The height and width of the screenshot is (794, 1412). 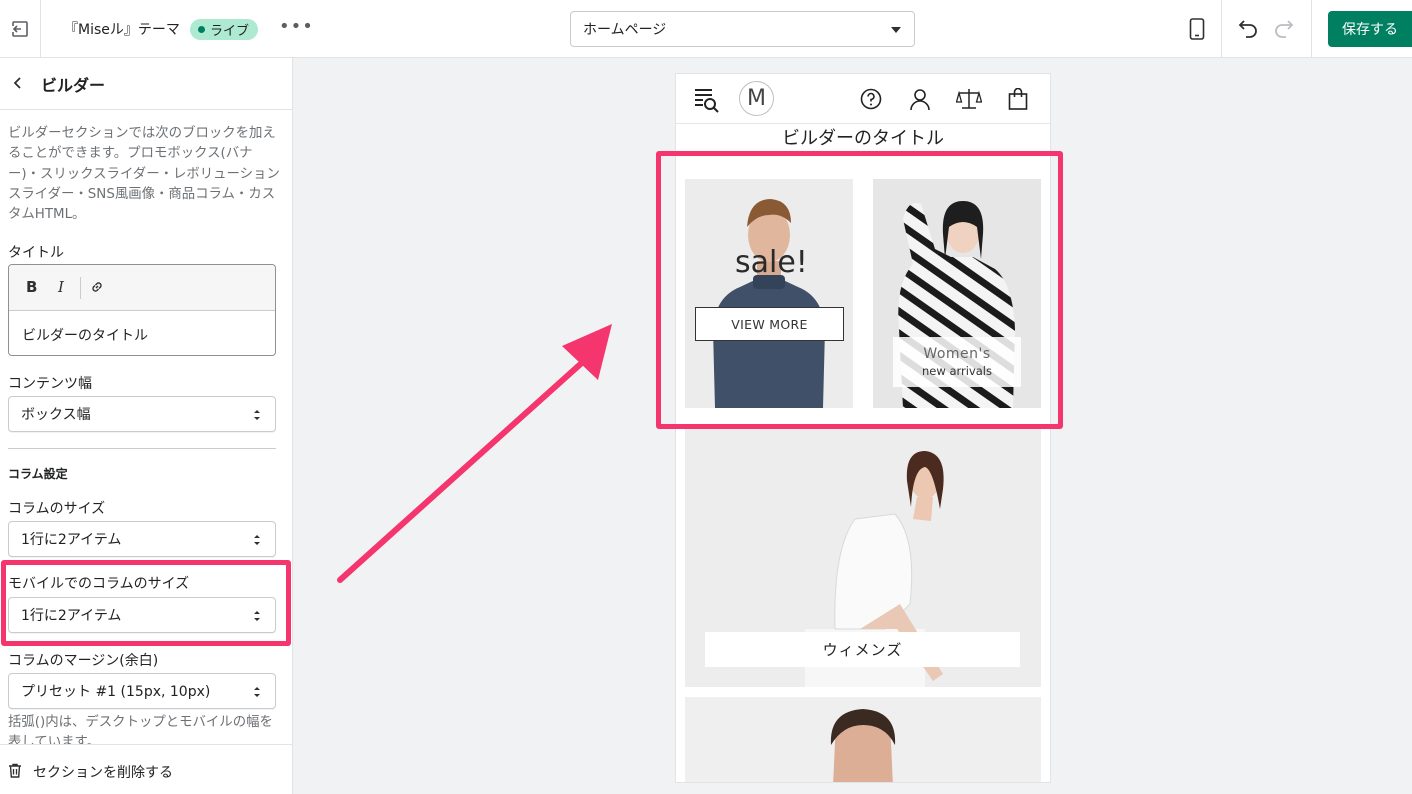 What do you see at coordinates (1311, 28) in the screenshot?
I see `topbar-divider` at bounding box center [1311, 28].